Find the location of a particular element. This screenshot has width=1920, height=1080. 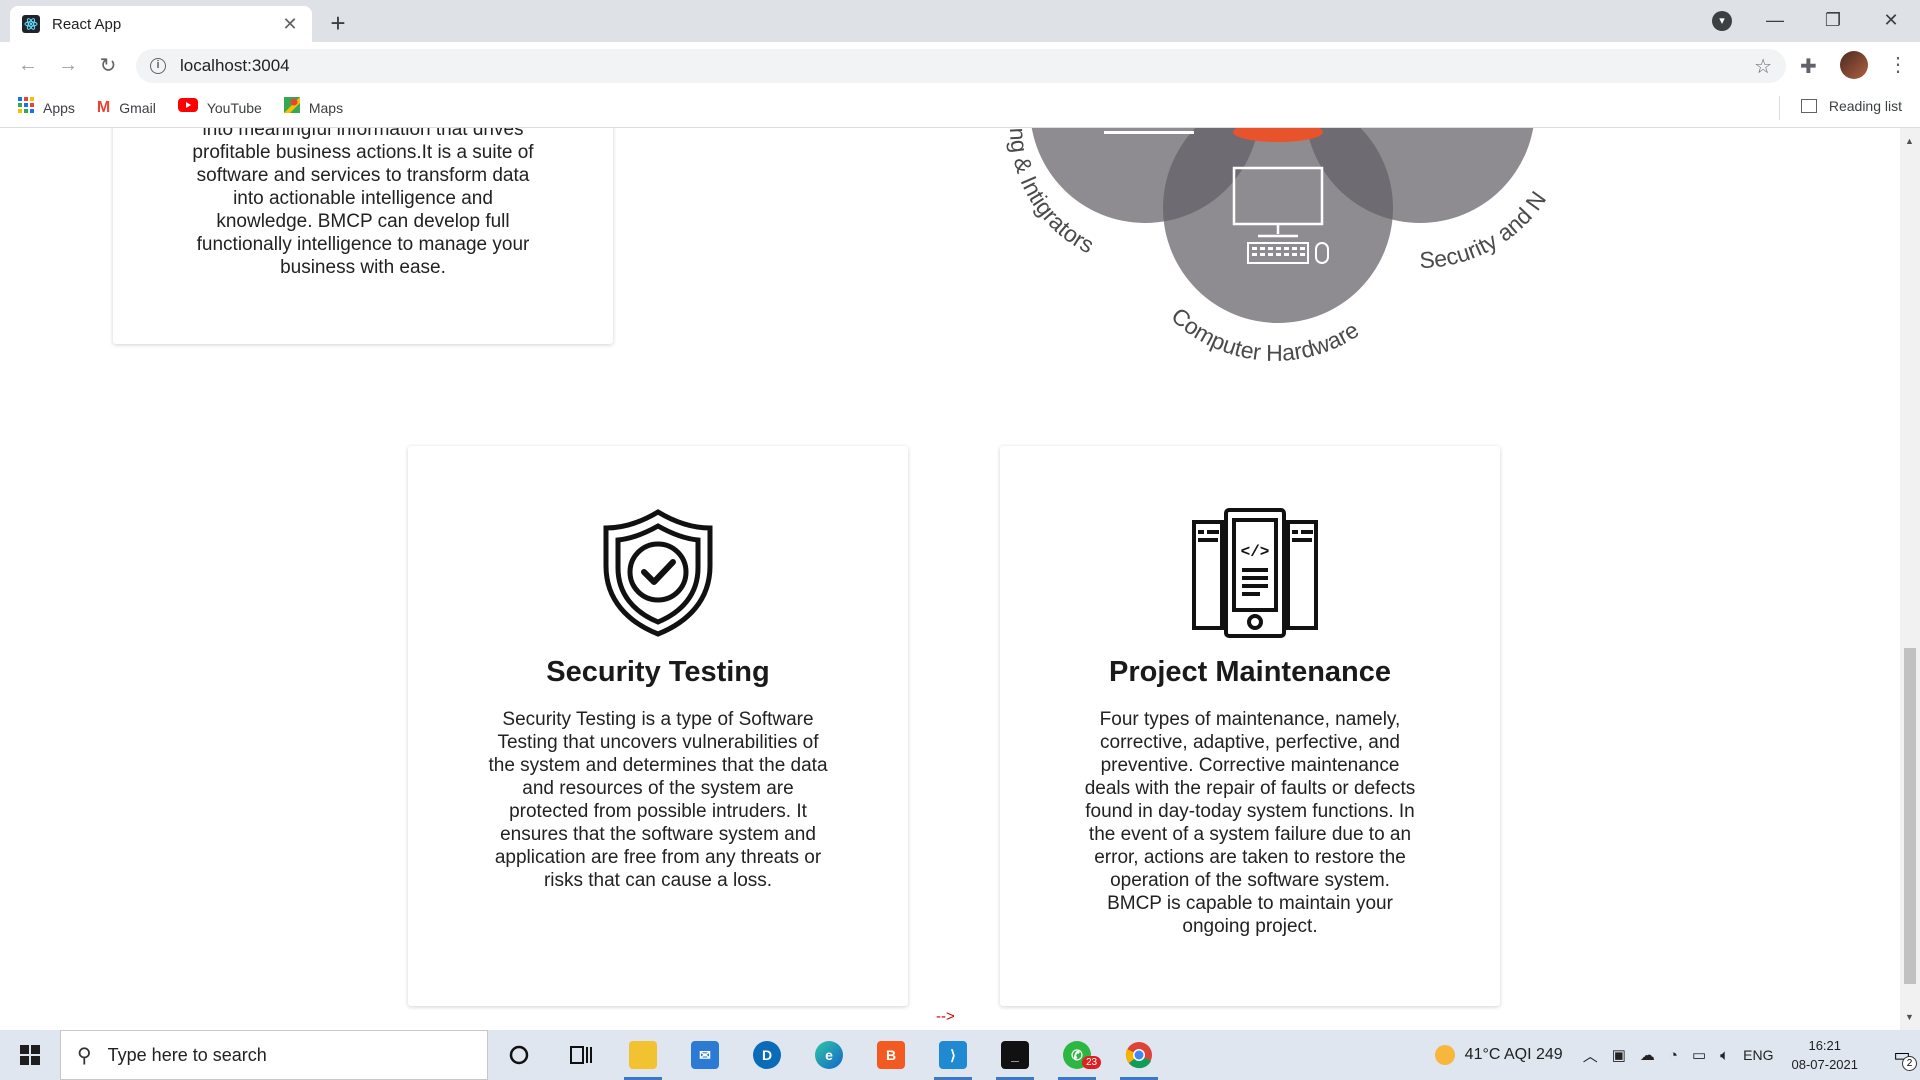

scroll-down-icon: ▼ is located at coordinates (1909, 1017).